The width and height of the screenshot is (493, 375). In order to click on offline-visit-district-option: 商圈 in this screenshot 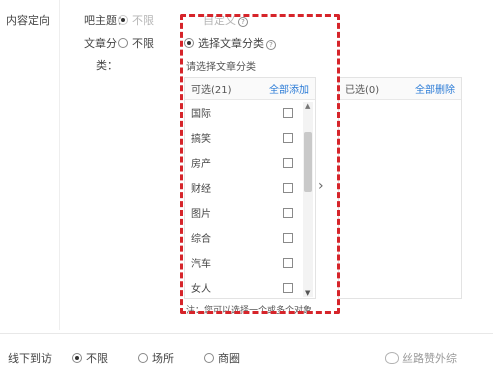, I will do `click(222, 358)`.